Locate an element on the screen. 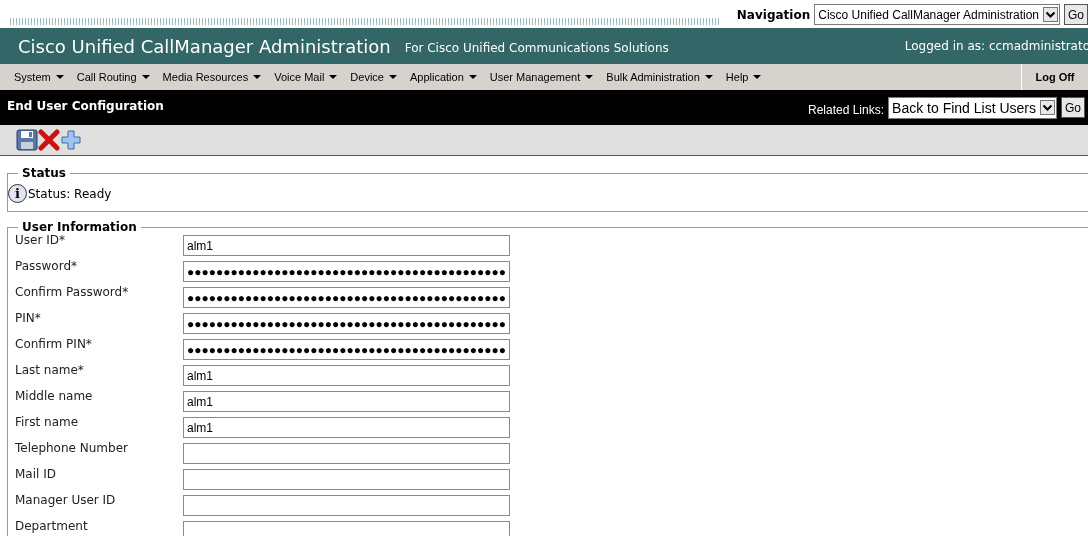 The width and height of the screenshot is (1088, 536). menu-item: Device is located at coordinates (373, 77).